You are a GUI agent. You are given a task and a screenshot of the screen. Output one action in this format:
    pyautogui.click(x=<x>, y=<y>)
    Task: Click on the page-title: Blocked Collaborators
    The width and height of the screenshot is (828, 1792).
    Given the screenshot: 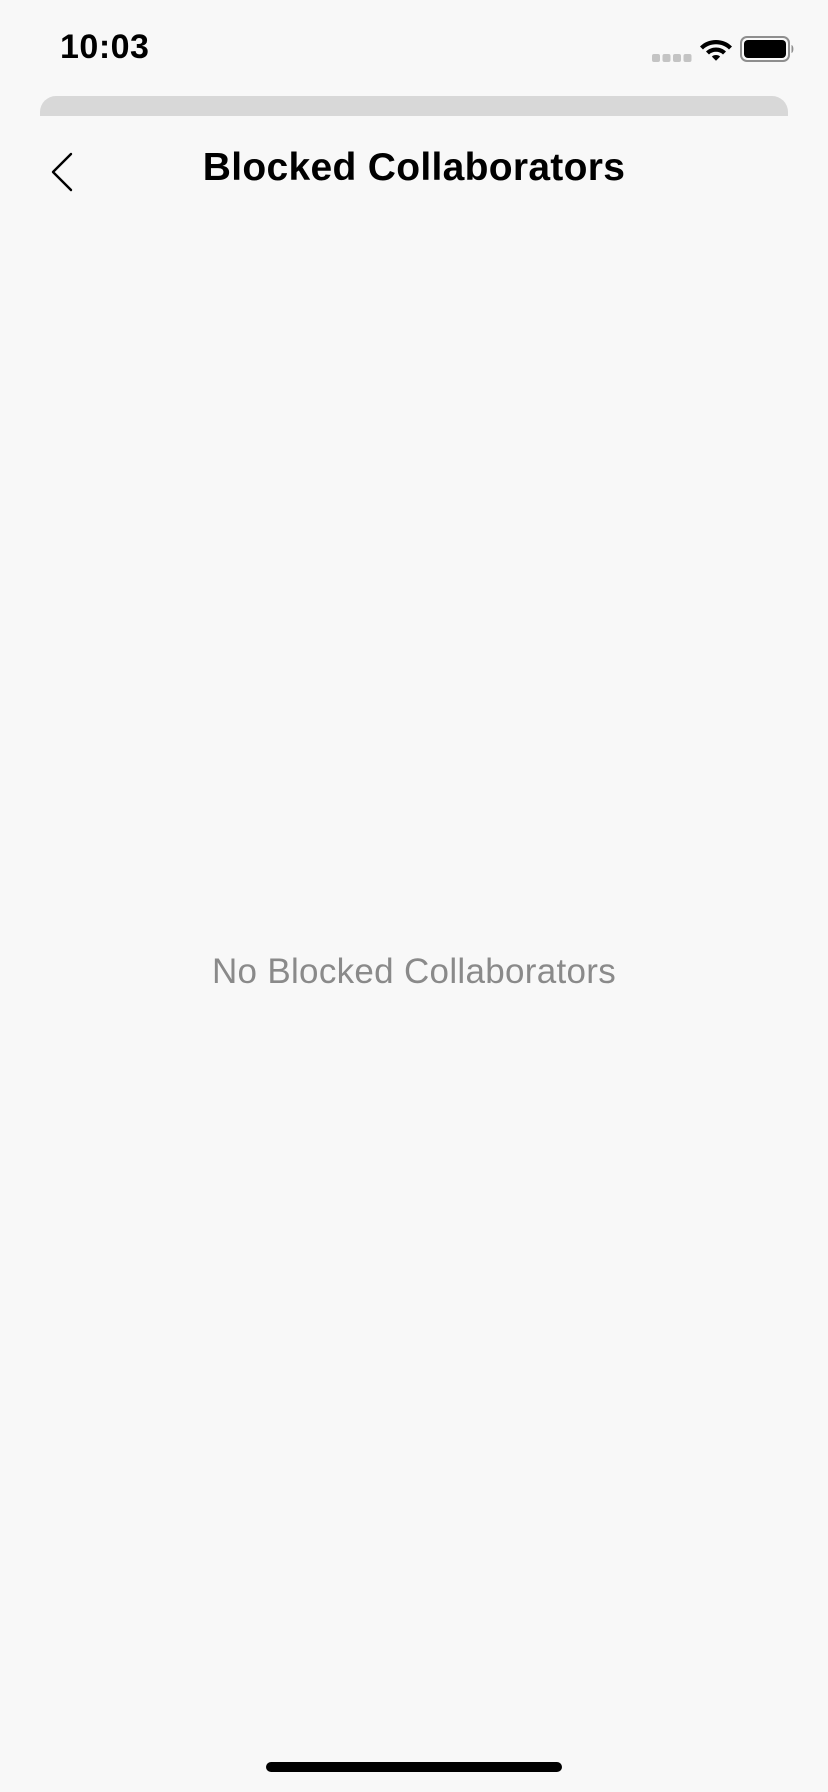 What is the action you would take?
    pyautogui.click(x=414, y=167)
    